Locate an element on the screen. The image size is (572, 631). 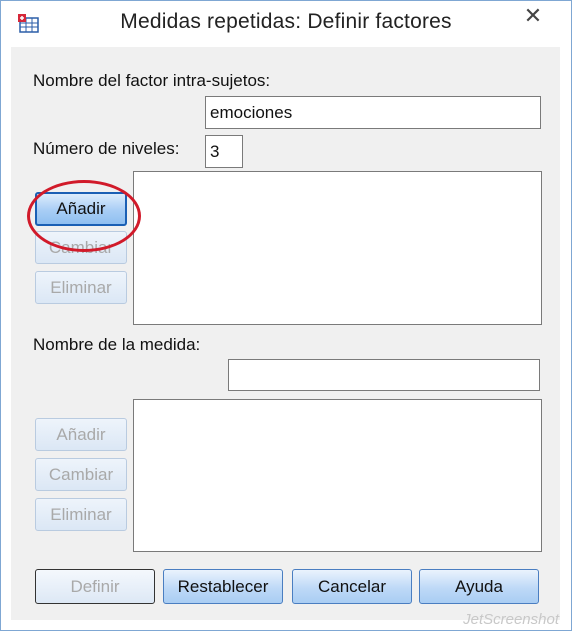
remove-factor-button-label: Eliminar is located at coordinates (81, 287).